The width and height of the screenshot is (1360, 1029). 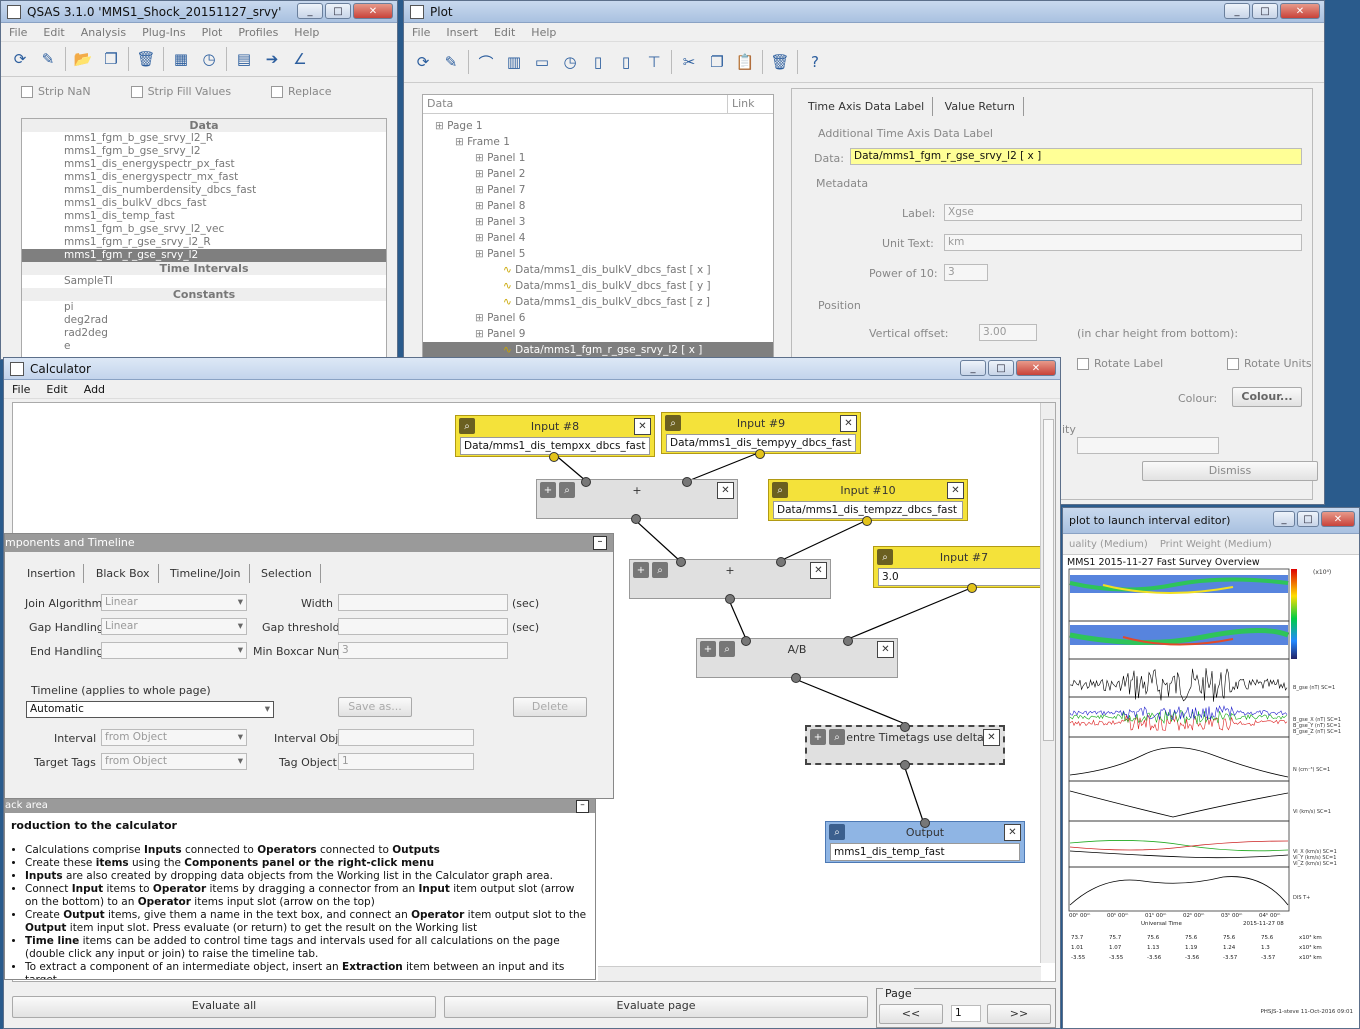 I want to click on voffset-spinner: 3.00, so click(x=1008, y=332).